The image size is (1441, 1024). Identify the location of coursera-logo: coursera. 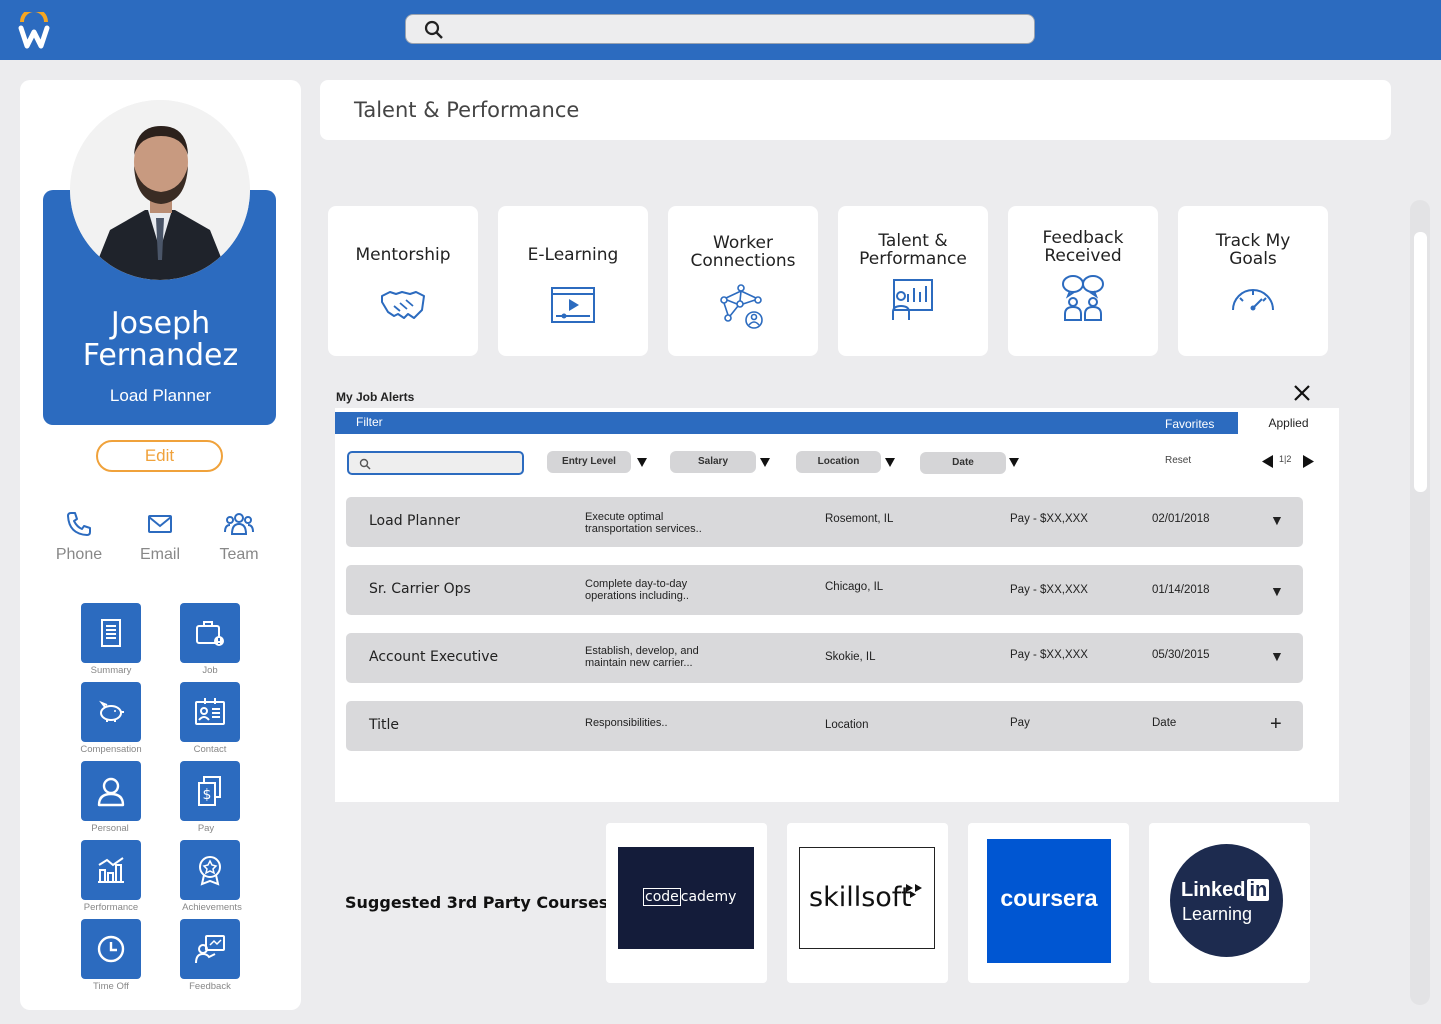
(1049, 901).